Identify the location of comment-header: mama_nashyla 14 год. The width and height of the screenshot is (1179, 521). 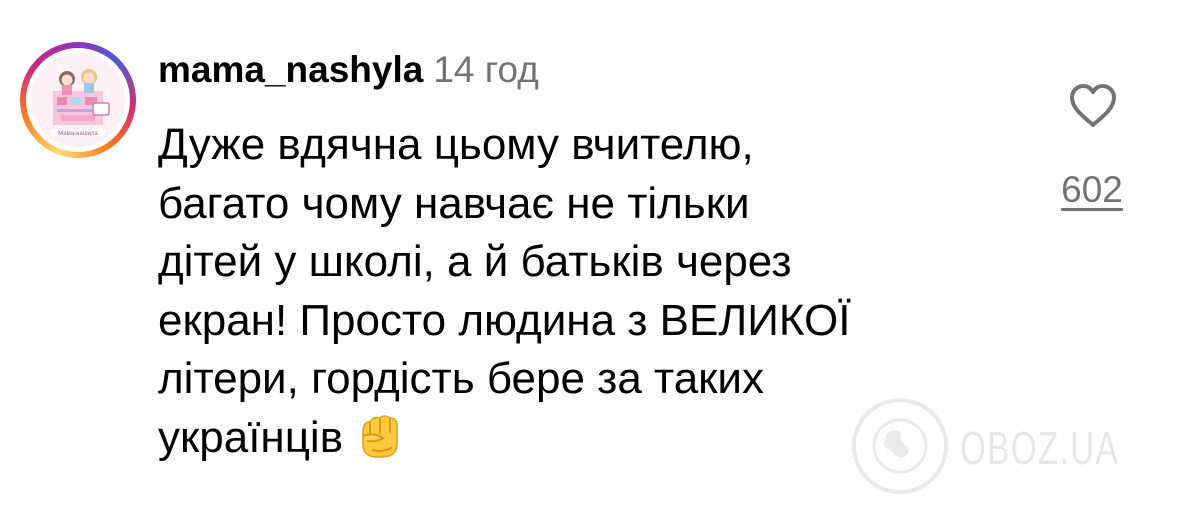
(348, 70).